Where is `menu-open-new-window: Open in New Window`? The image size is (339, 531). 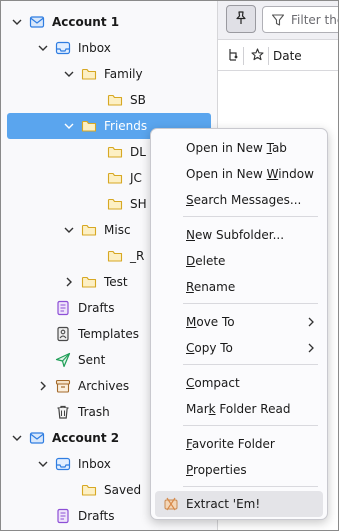 menu-open-new-window: Open in New Window is located at coordinates (239, 174).